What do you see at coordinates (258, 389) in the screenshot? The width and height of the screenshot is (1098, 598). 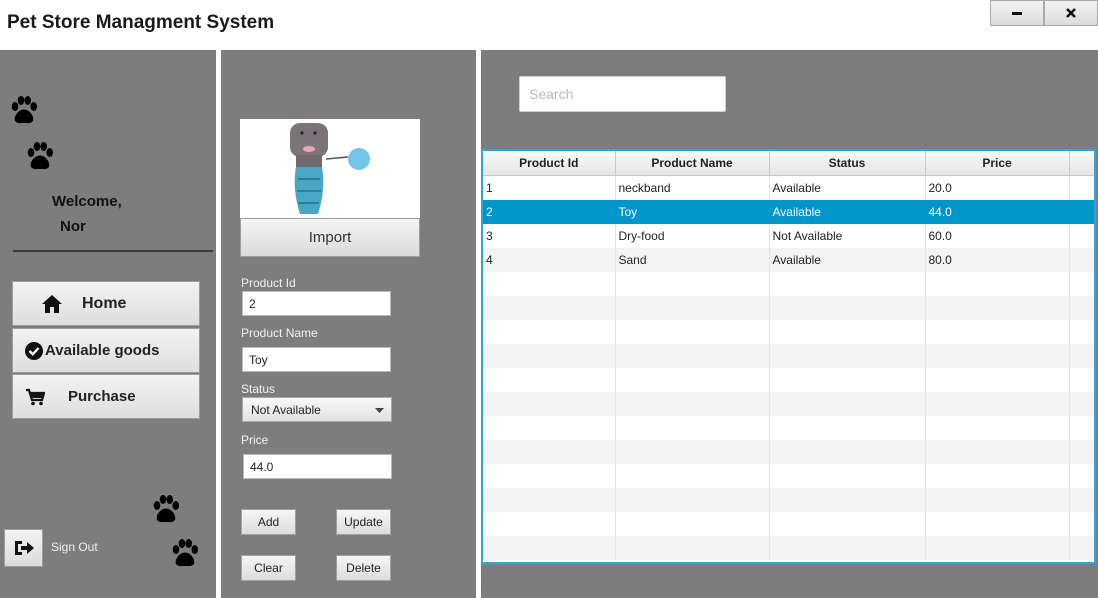 I see `status-label: Status` at bounding box center [258, 389].